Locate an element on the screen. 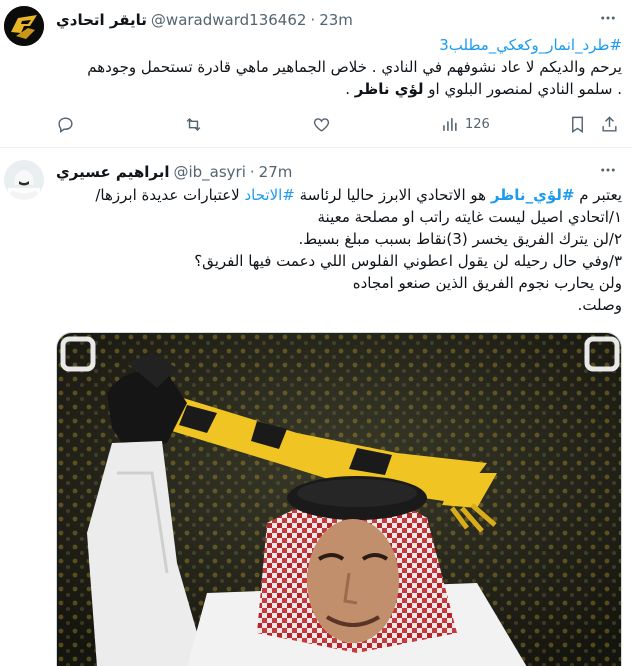 This screenshot has width=632, height=666. tweet-1-header: تايقر اتحادي @waradward136462 · 23m is located at coordinates (204, 20).